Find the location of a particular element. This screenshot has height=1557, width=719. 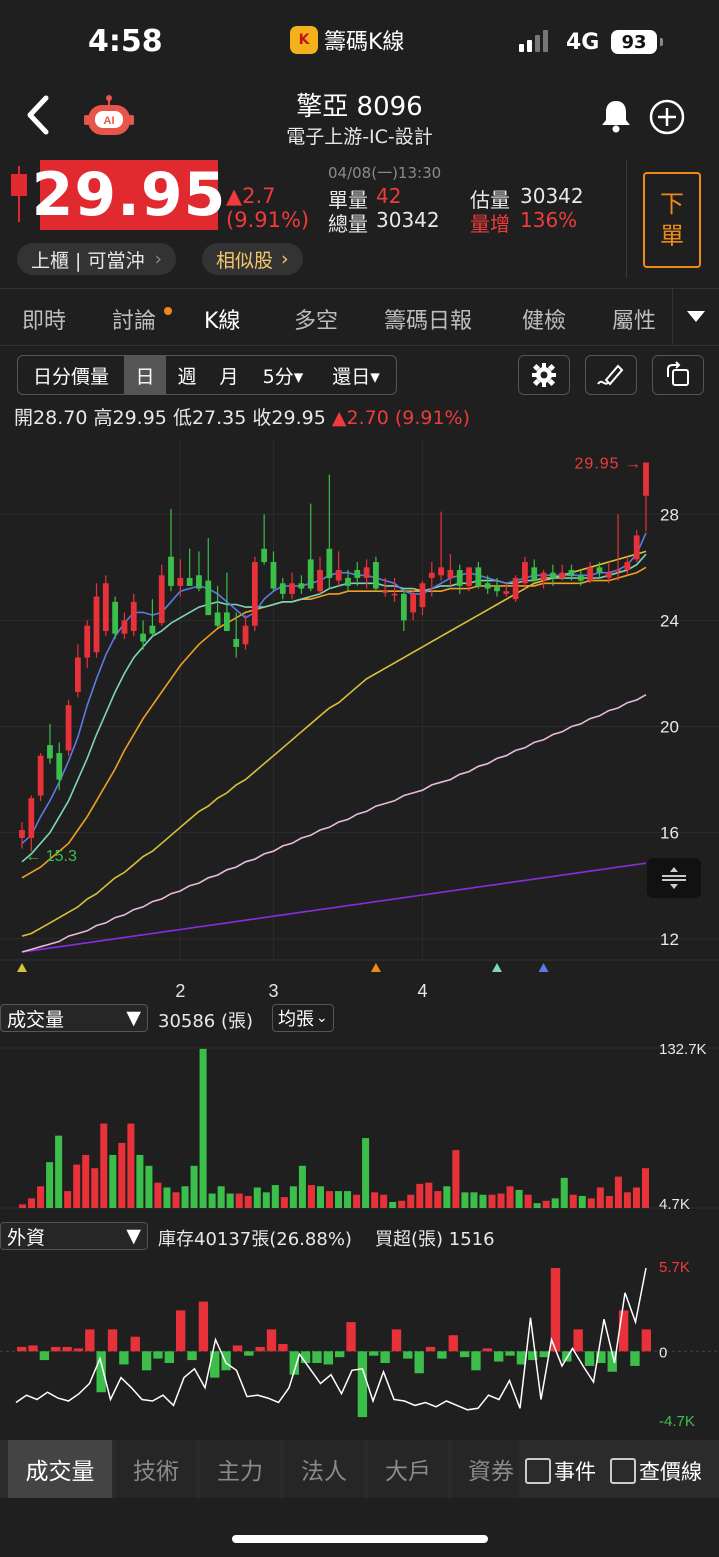

stock-header: AI 擎亞 8096 電子上游-IC-設計 is located at coordinates (359, 115).